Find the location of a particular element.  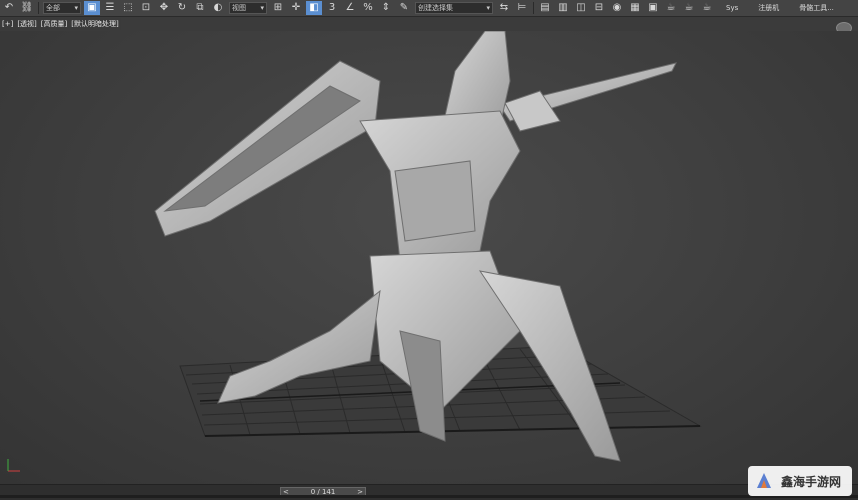

render-active-icon: ☕ is located at coordinates (707, 8).